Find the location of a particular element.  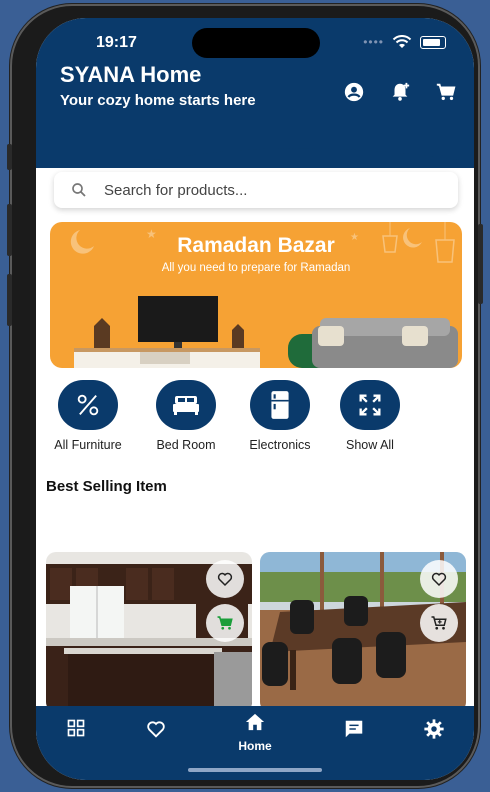

chat-icon is located at coordinates (354, 729).